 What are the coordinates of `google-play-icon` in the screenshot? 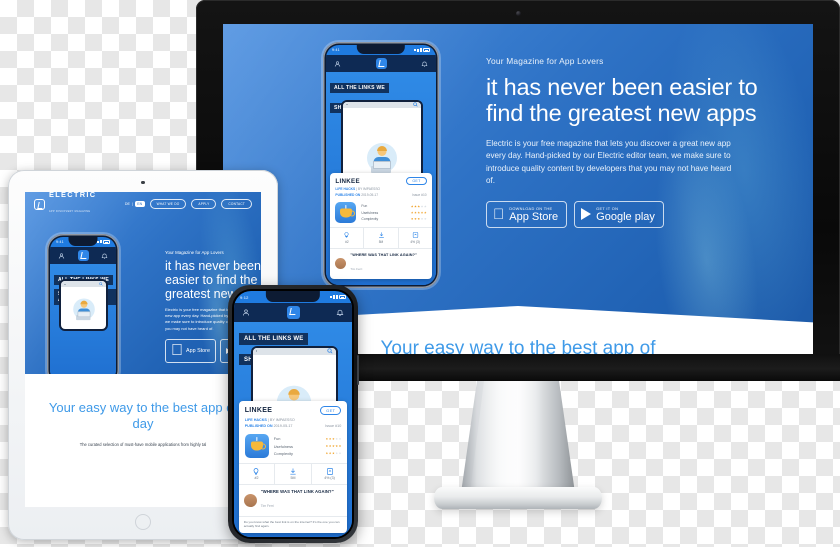 It's located at (586, 214).